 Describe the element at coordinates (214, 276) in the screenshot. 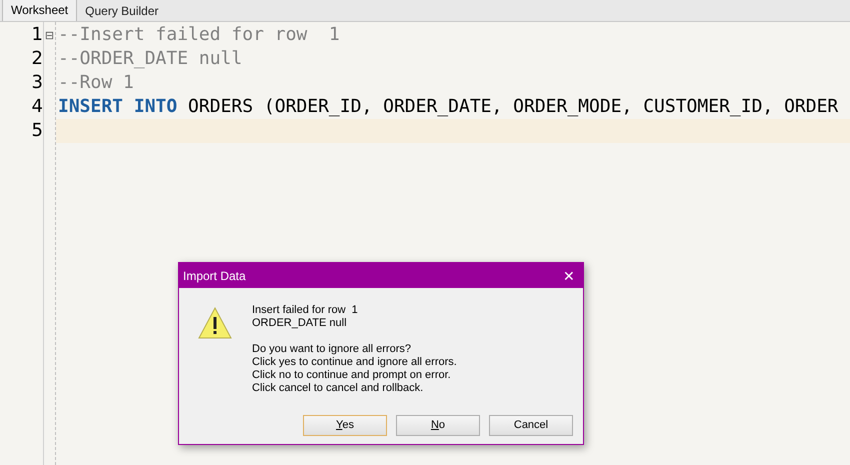

I see `dialog-title: Import Data` at that location.